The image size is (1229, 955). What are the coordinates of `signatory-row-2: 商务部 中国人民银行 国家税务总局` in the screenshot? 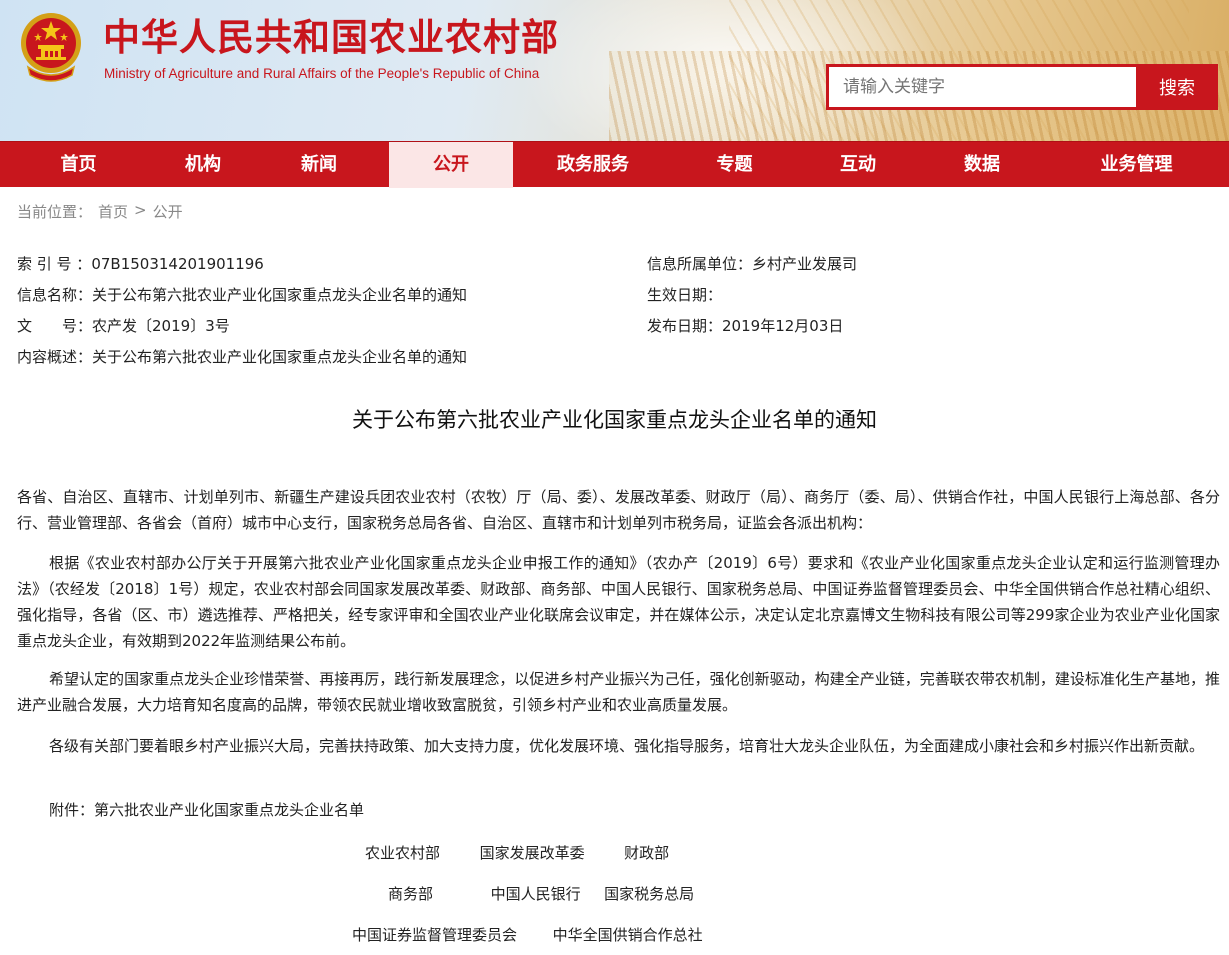 It's located at (541, 893).